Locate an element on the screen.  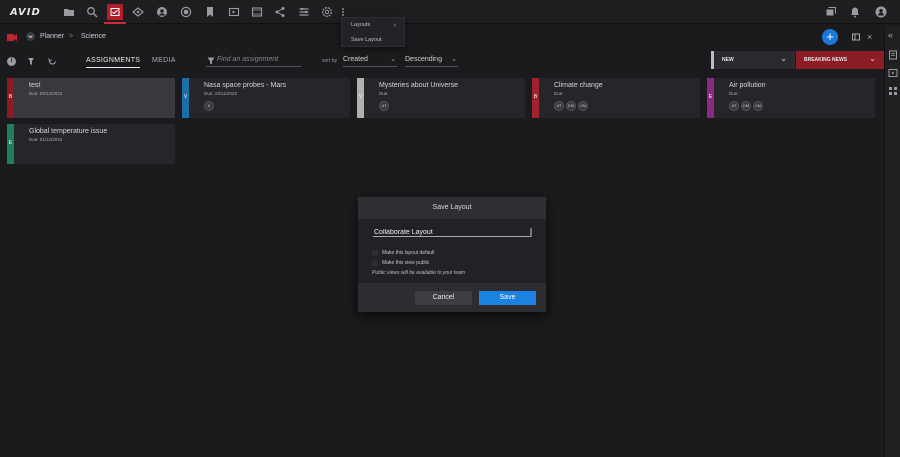
media-icon is located at coordinates (234, 12).